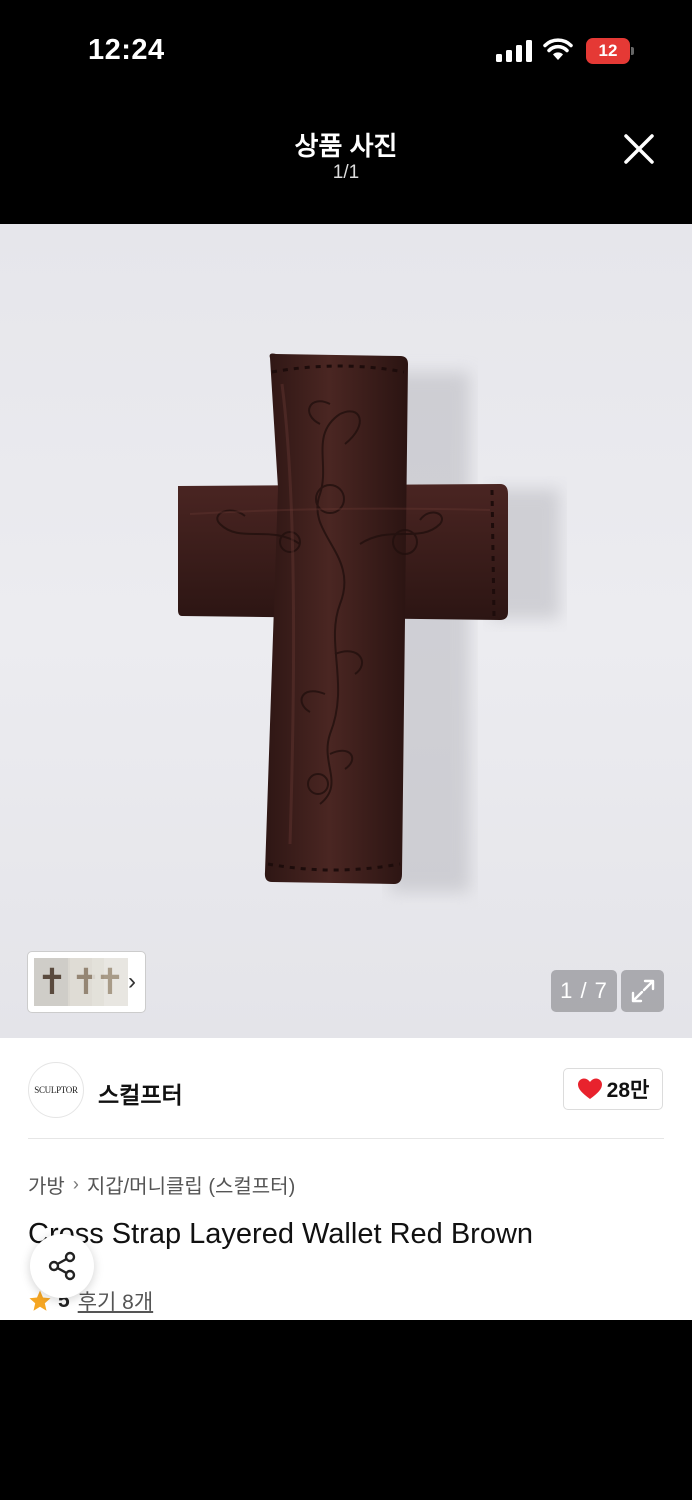 The image size is (692, 1500). I want to click on wifi-icon, so click(558, 49).